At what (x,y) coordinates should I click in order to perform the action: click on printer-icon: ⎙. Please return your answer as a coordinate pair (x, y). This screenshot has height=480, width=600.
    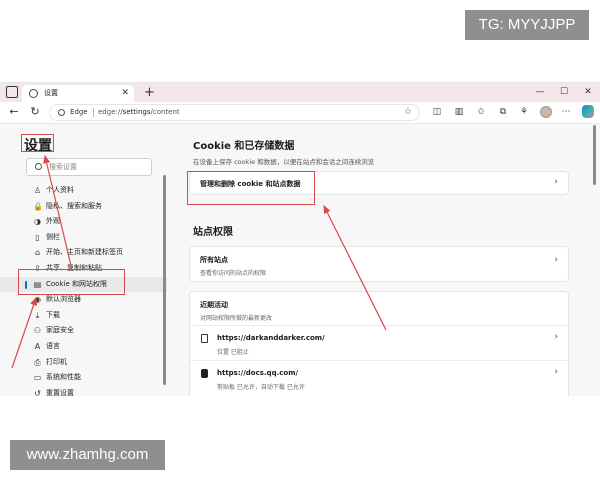
    Looking at the image, I should click on (37, 362).